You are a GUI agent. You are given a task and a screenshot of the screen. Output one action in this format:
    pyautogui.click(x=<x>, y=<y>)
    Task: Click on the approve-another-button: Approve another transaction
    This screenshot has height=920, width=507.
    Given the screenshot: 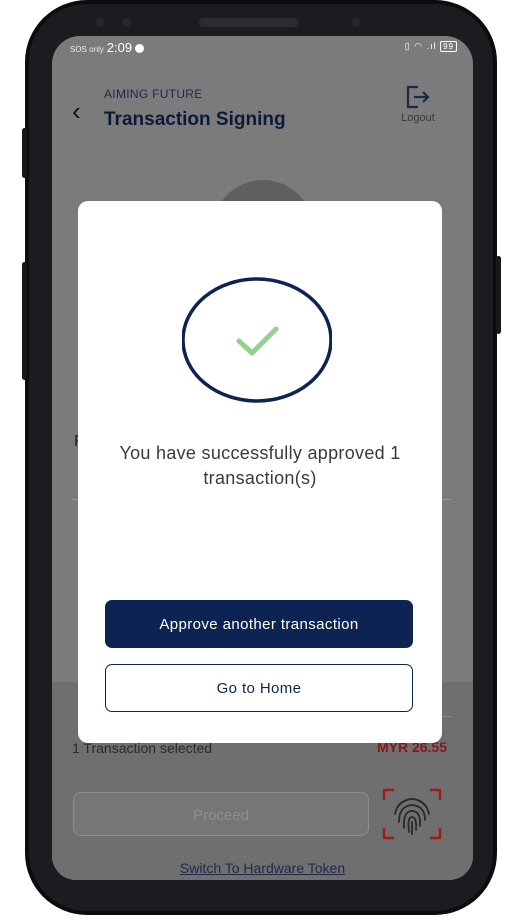 What is the action you would take?
    pyautogui.click(x=259, y=624)
    